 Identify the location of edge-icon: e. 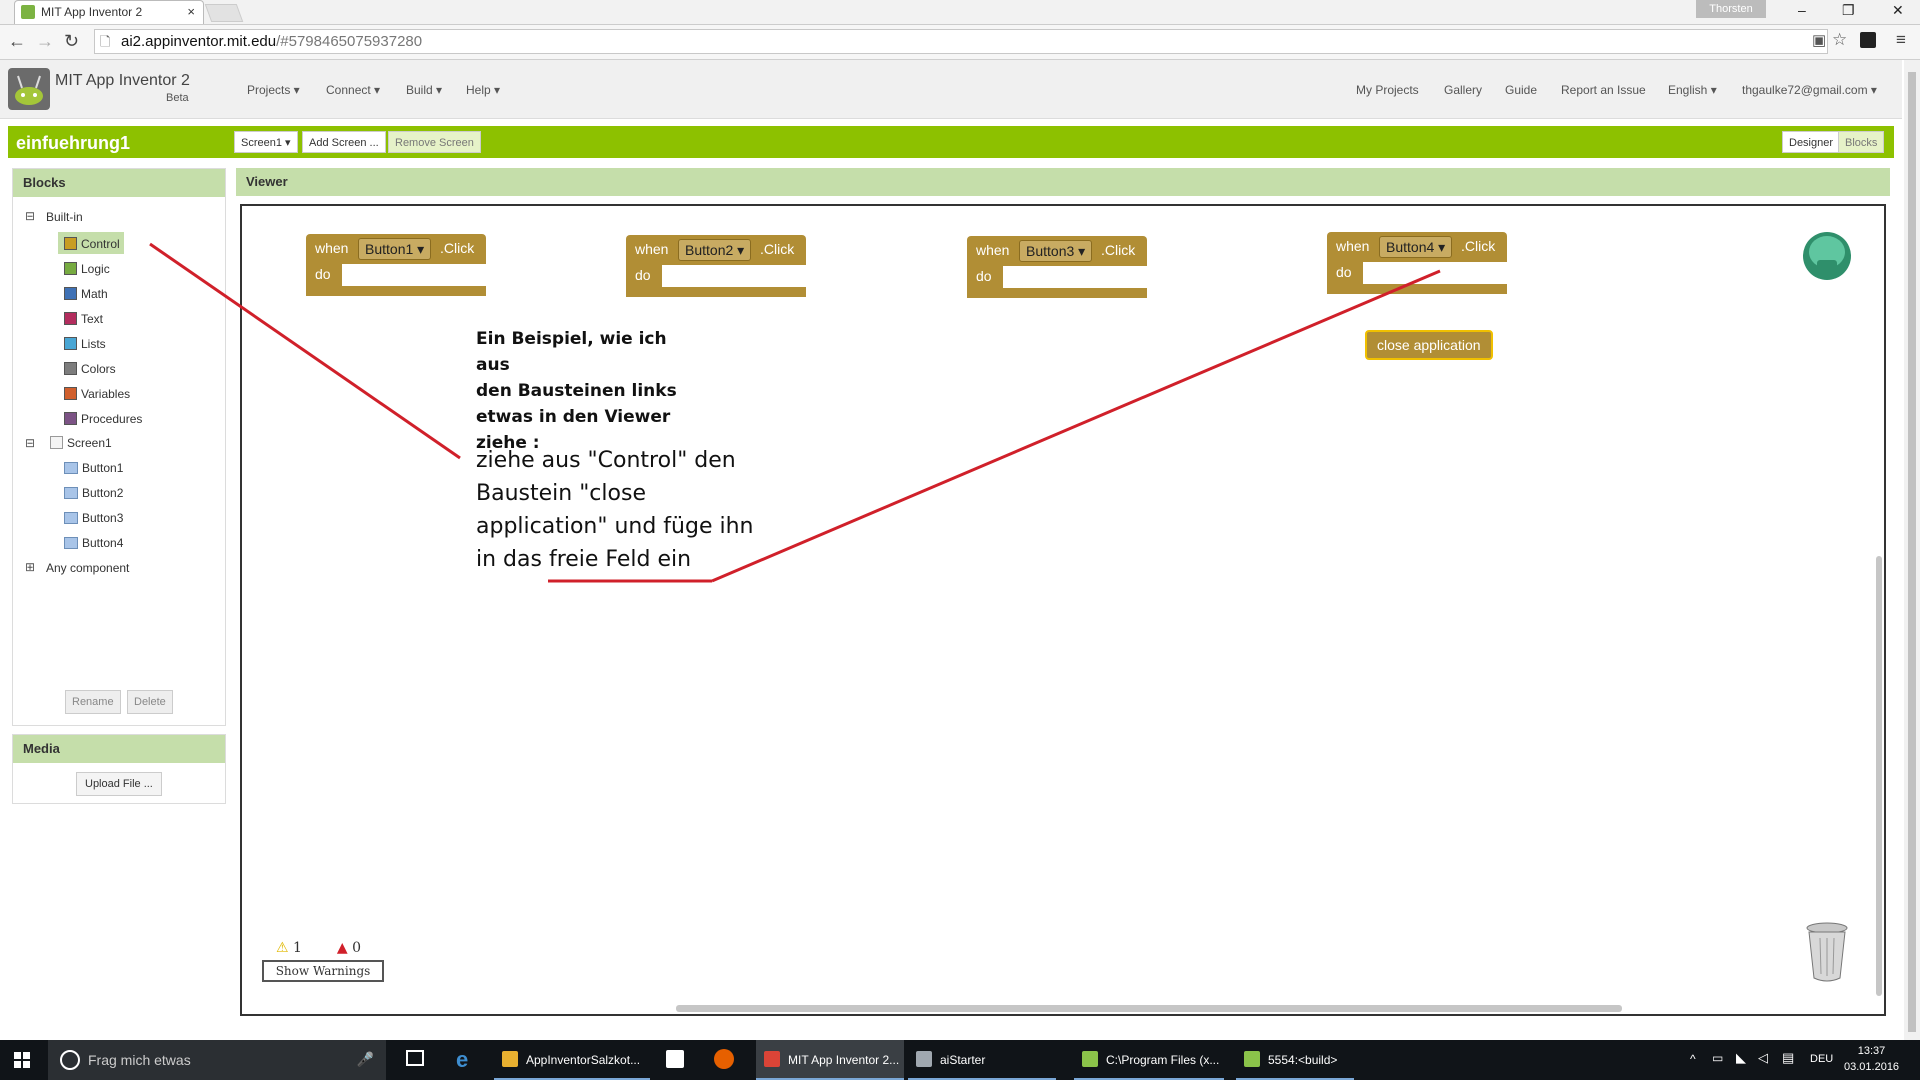
(462, 1060).